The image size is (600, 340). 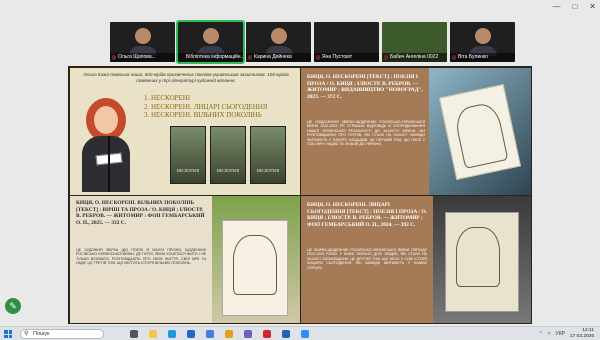 What do you see at coordinates (62, 334) in the screenshot?
I see `taskbar-search-input: ⚲ Пошук` at bounding box center [62, 334].